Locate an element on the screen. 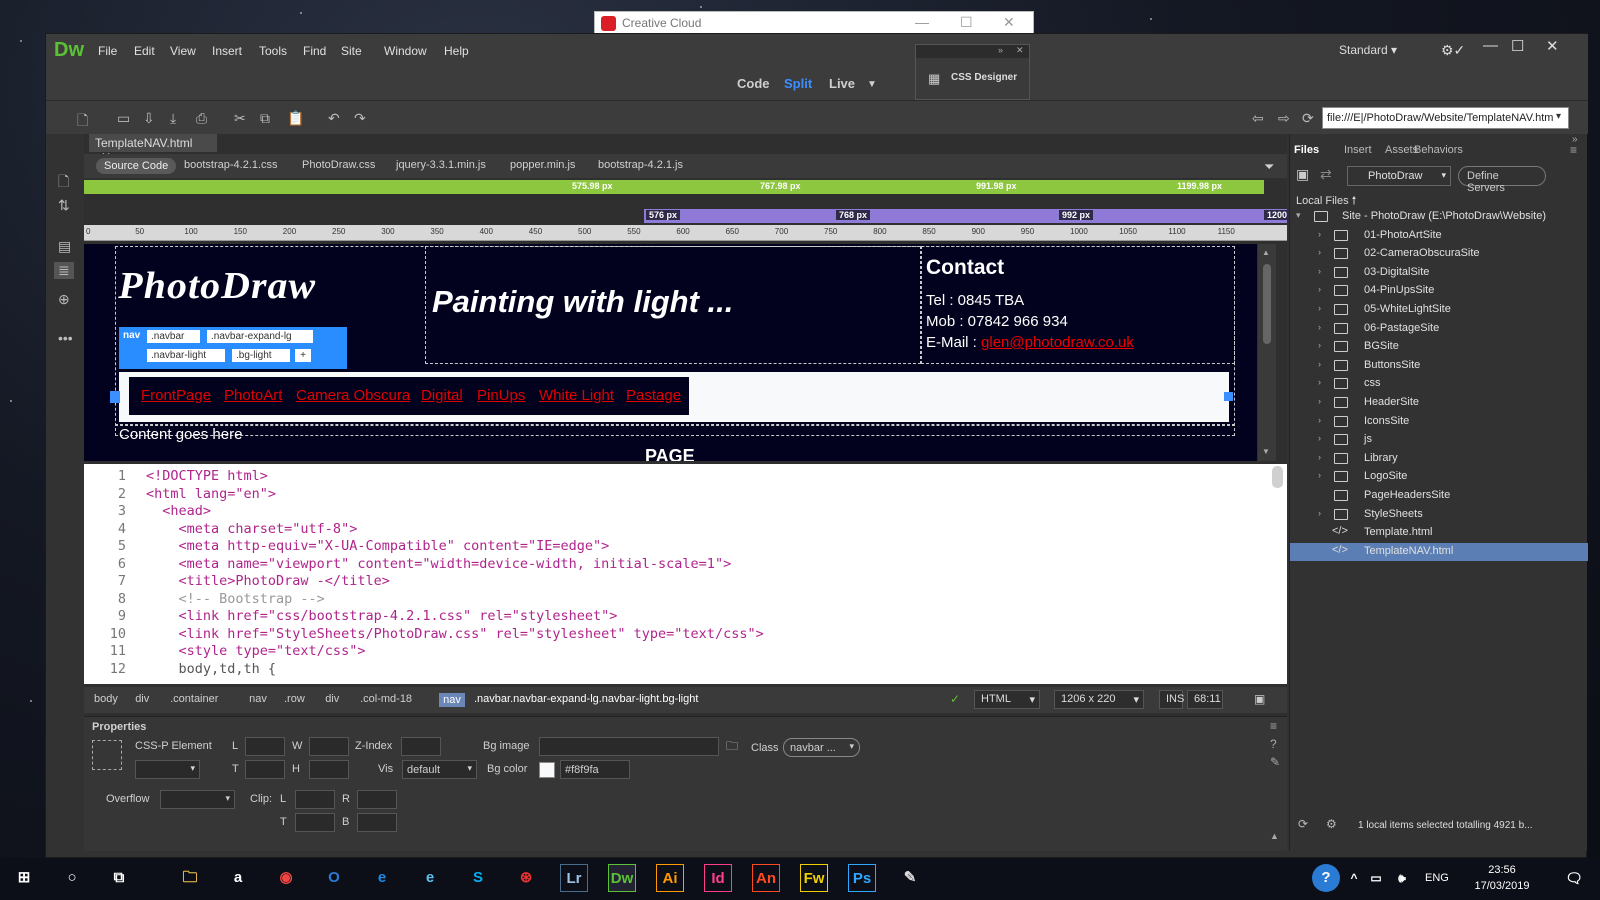  dreamweaver-icon: Dw is located at coordinates (622, 878).